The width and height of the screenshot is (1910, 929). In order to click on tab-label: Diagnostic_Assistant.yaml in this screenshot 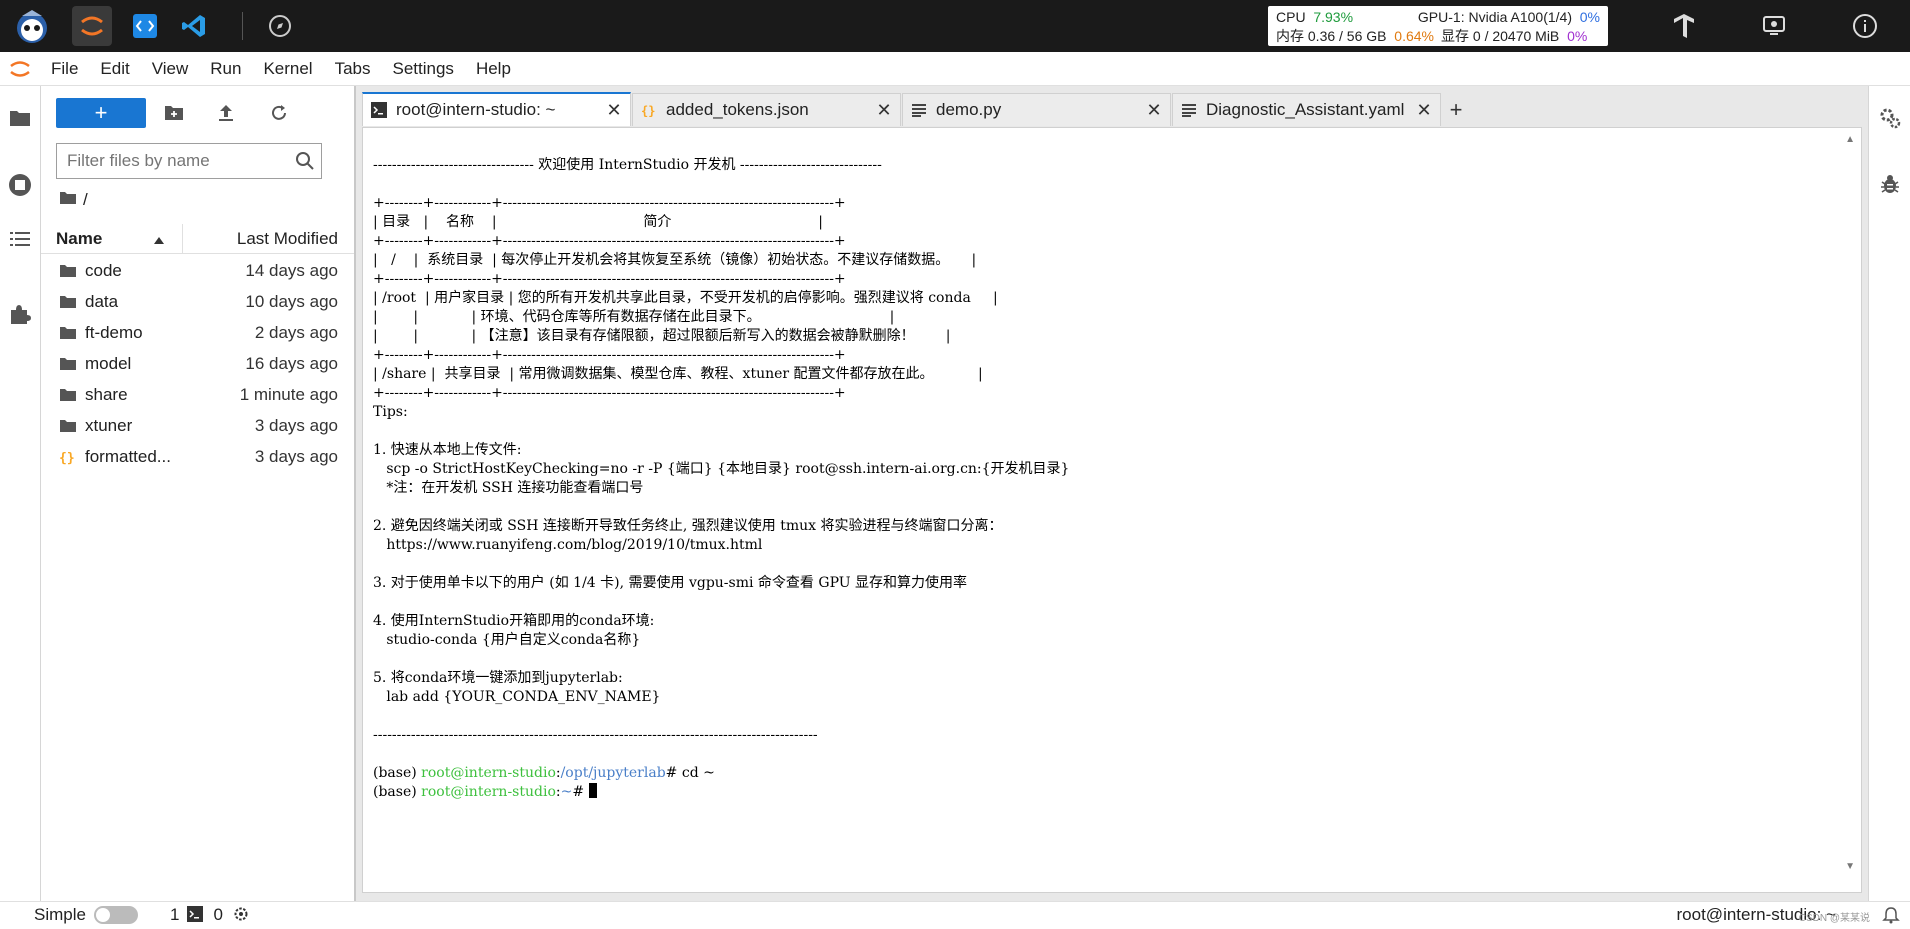, I will do `click(1305, 109)`.